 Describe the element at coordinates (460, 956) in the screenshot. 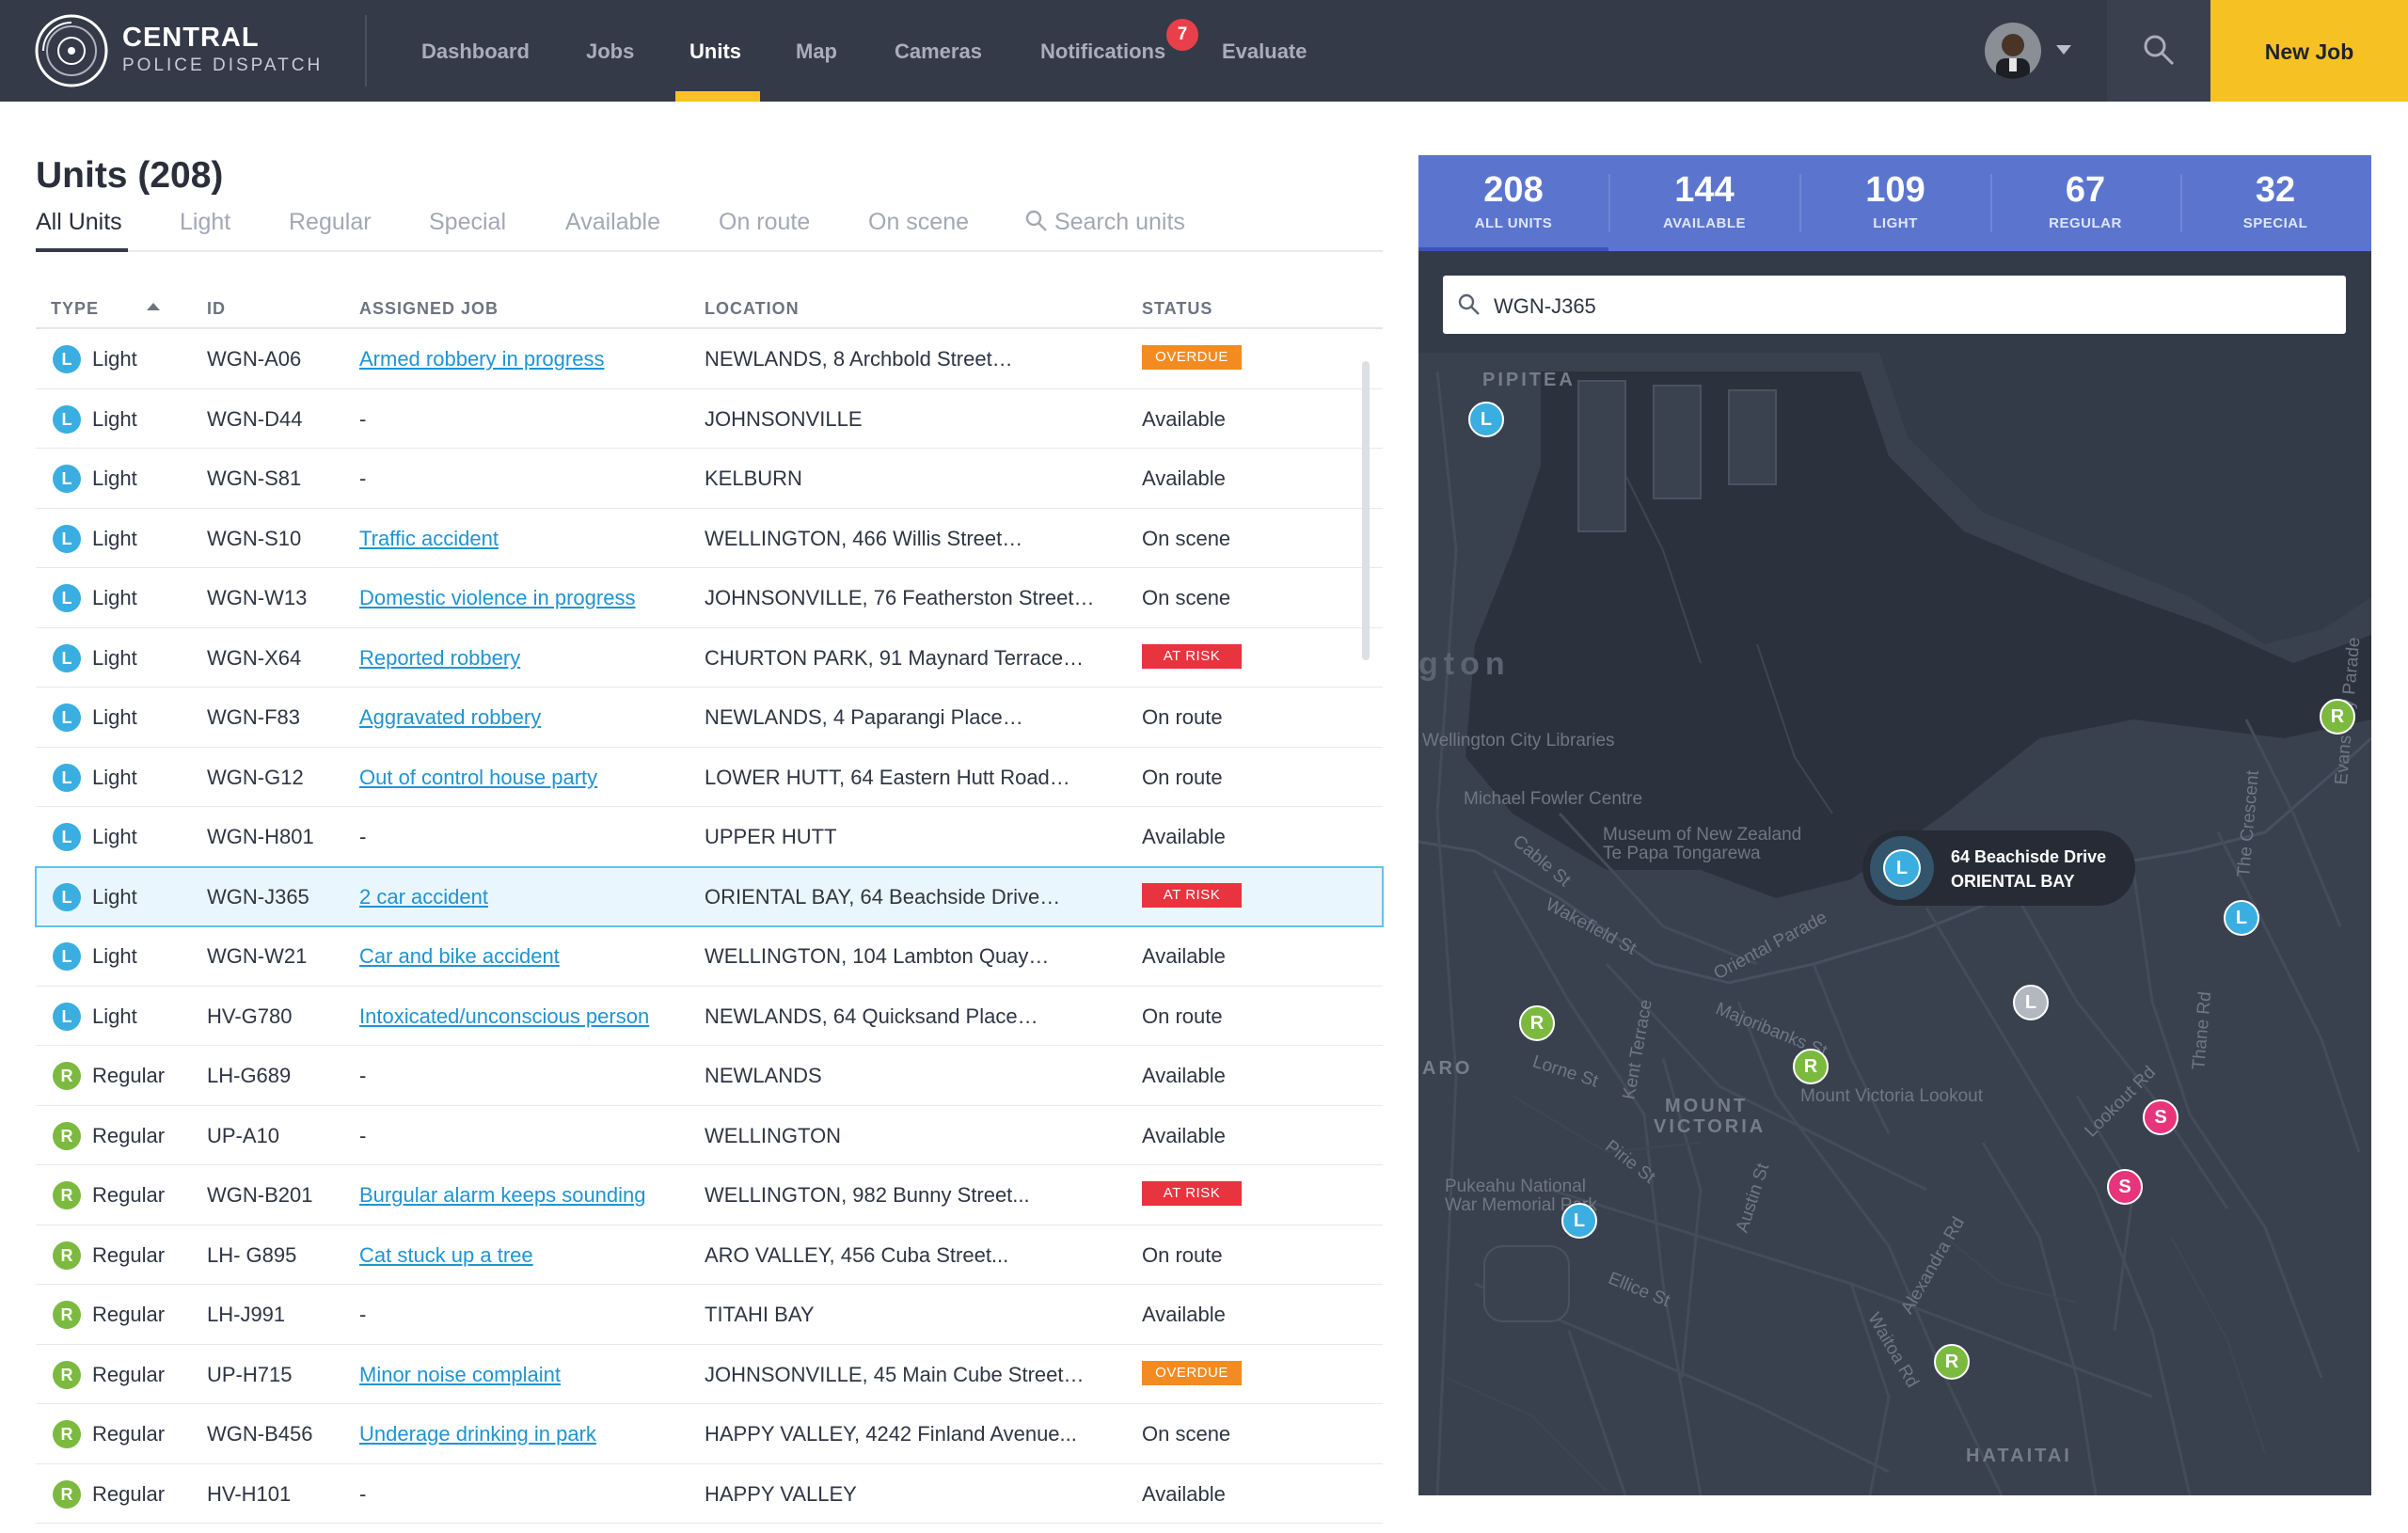

I see `assigned-job-link: Car and bike accident` at that location.